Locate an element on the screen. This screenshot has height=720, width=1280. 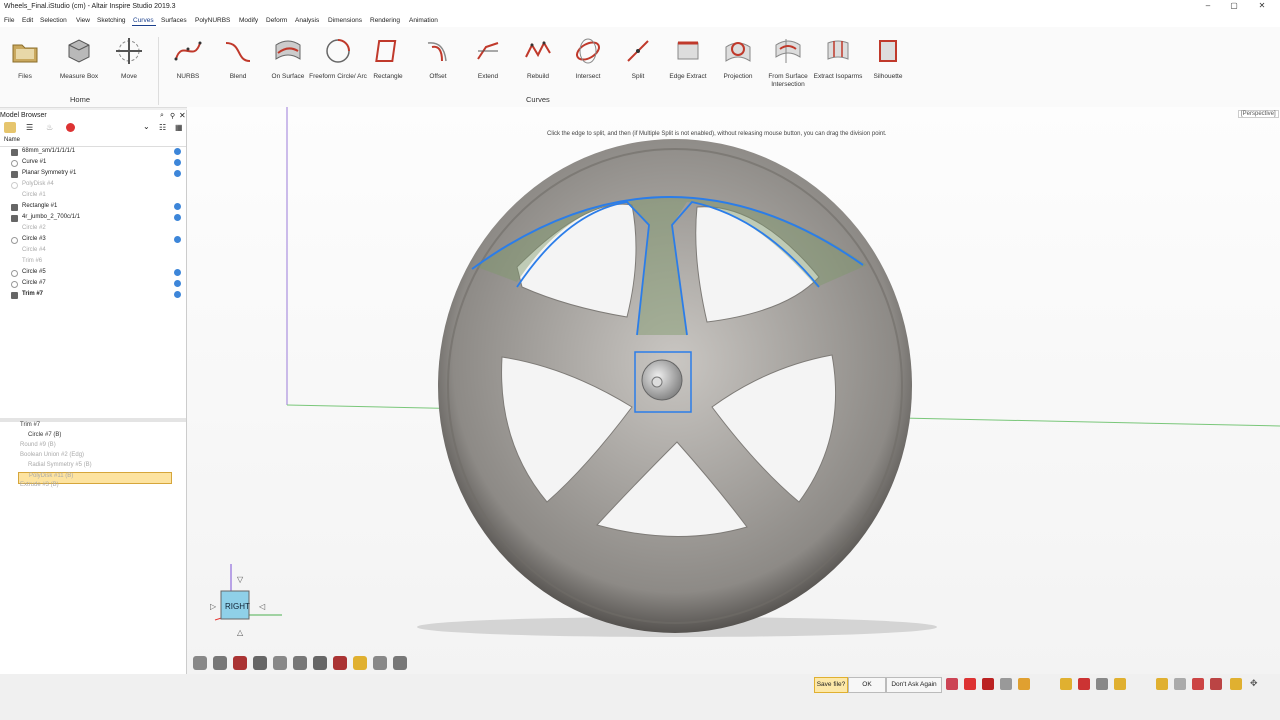
section-icon is located at coordinates (280, 663).